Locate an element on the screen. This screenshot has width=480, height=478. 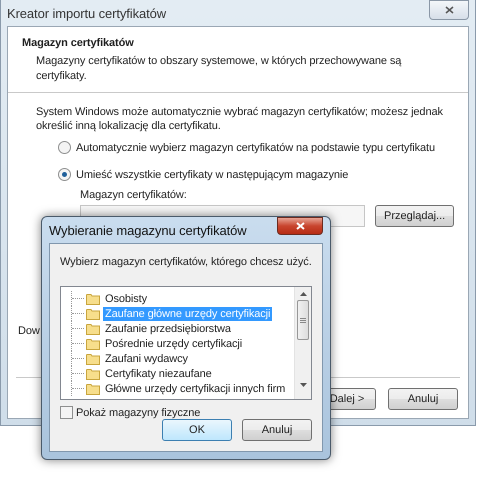
radio-label: Umieść wszystkie certyfikaty w następującym magazynie is located at coordinates (212, 174).